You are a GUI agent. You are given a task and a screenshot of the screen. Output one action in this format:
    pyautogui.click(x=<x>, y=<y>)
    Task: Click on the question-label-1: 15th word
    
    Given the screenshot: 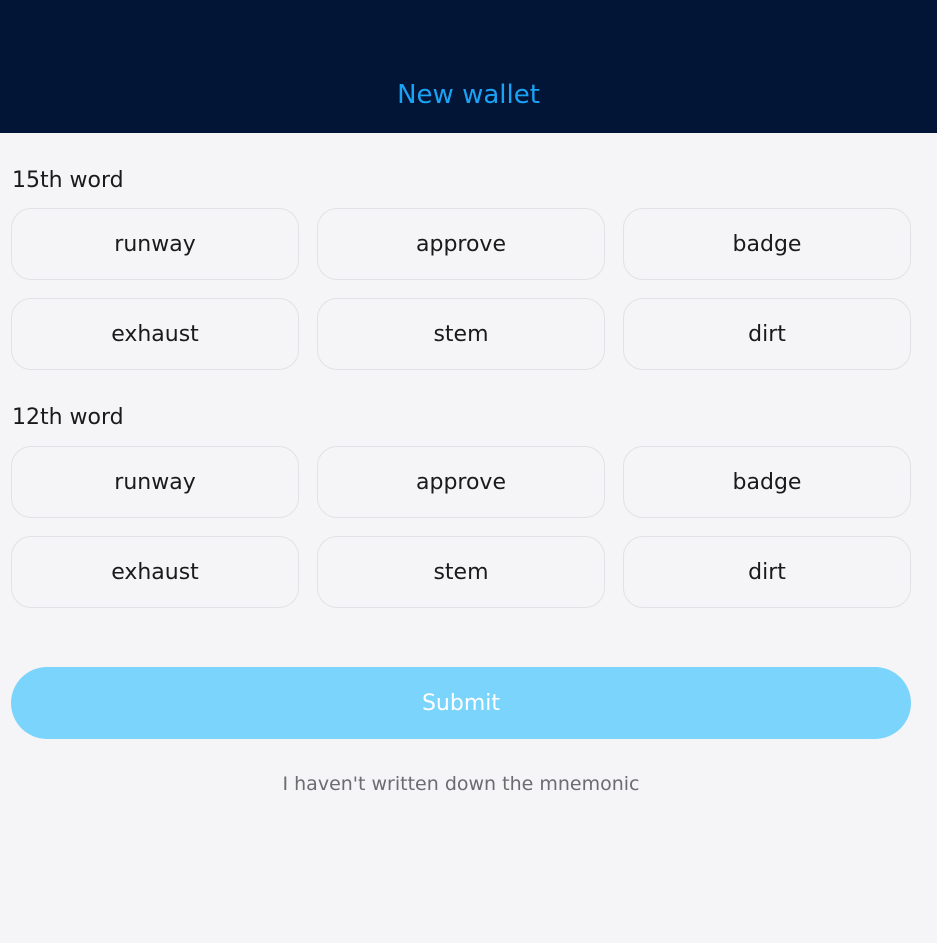 What is the action you would take?
    pyautogui.click(x=68, y=180)
    